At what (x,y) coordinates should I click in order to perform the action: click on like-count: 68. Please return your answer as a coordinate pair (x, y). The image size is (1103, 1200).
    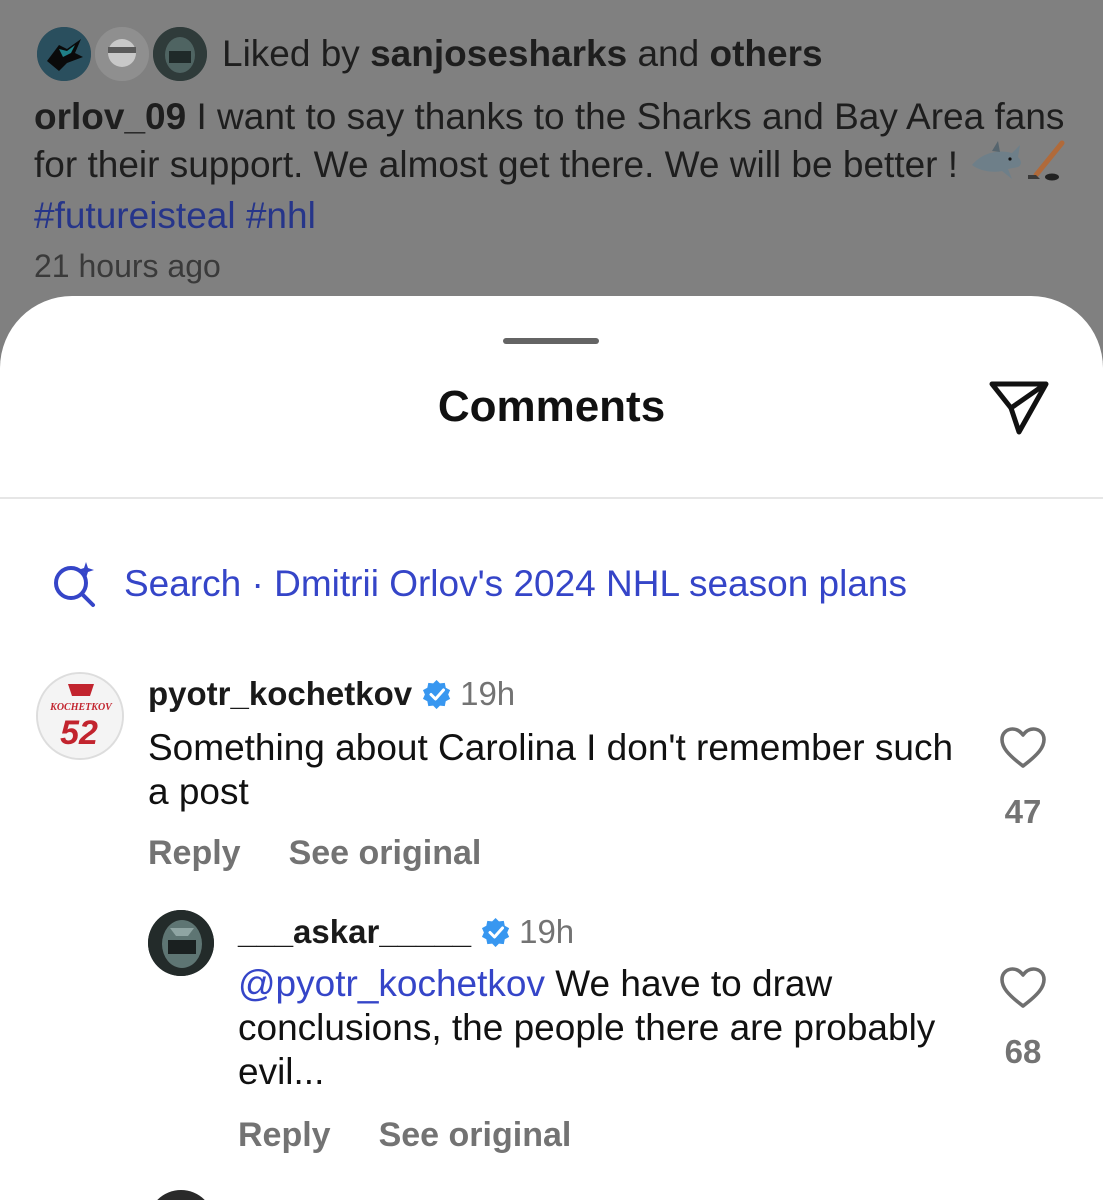
    Looking at the image, I should click on (1023, 1051).